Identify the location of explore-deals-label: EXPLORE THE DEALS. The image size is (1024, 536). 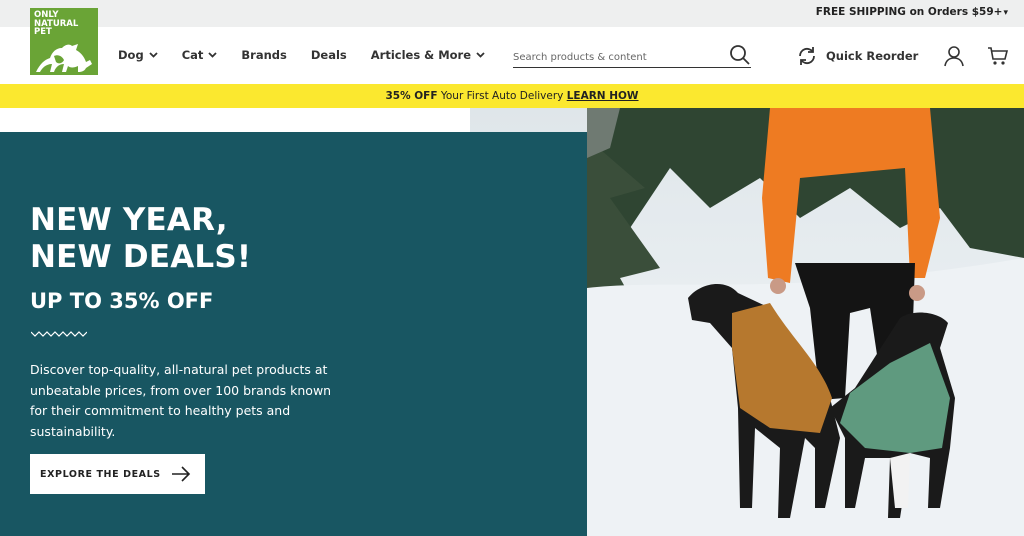
(100, 474).